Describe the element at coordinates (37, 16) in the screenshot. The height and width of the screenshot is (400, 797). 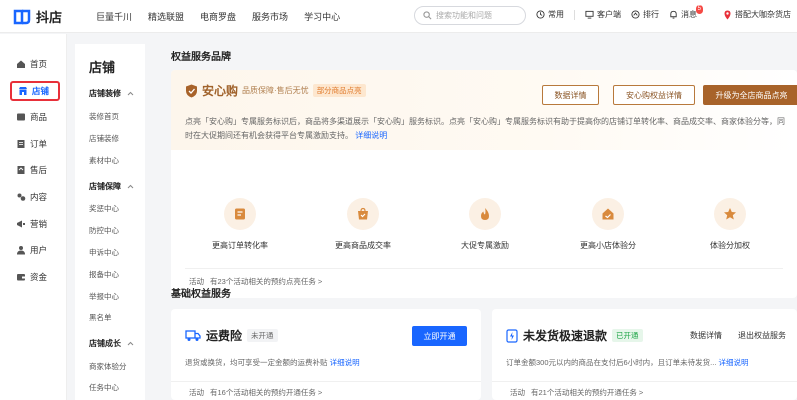
I see `app-logo: 抖店` at that location.